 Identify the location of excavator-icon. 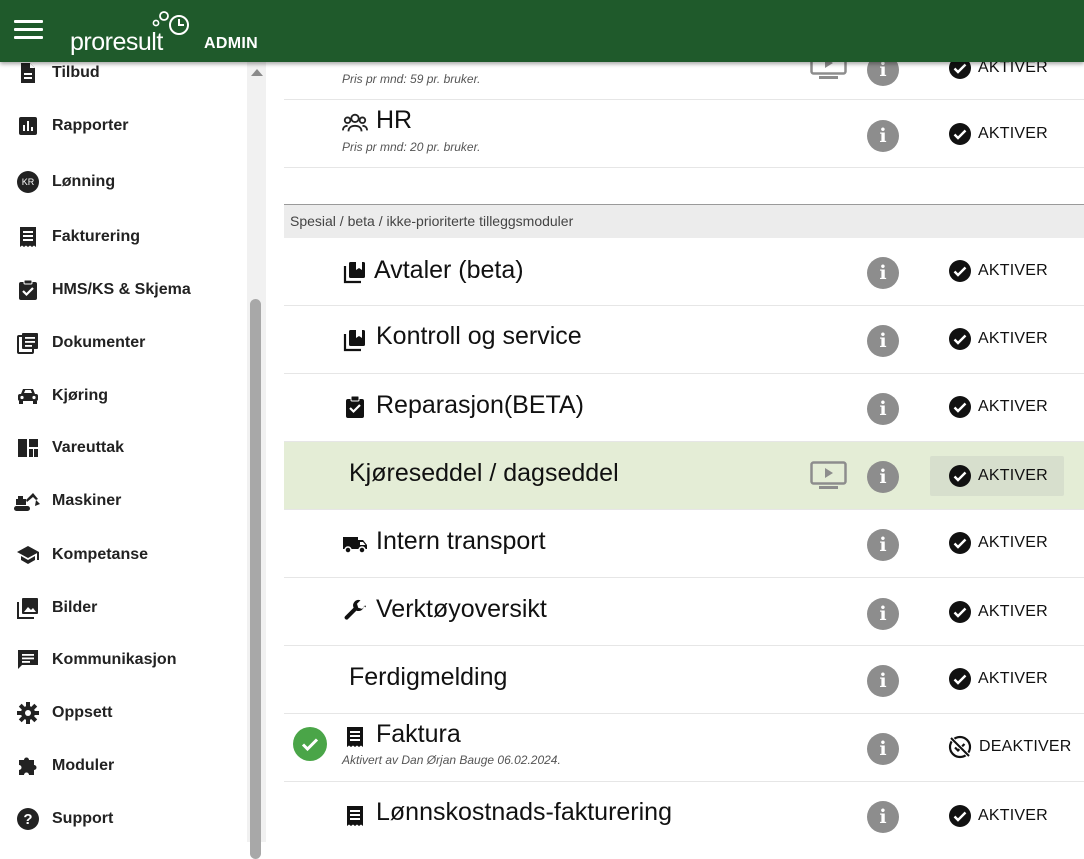
(27, 501).